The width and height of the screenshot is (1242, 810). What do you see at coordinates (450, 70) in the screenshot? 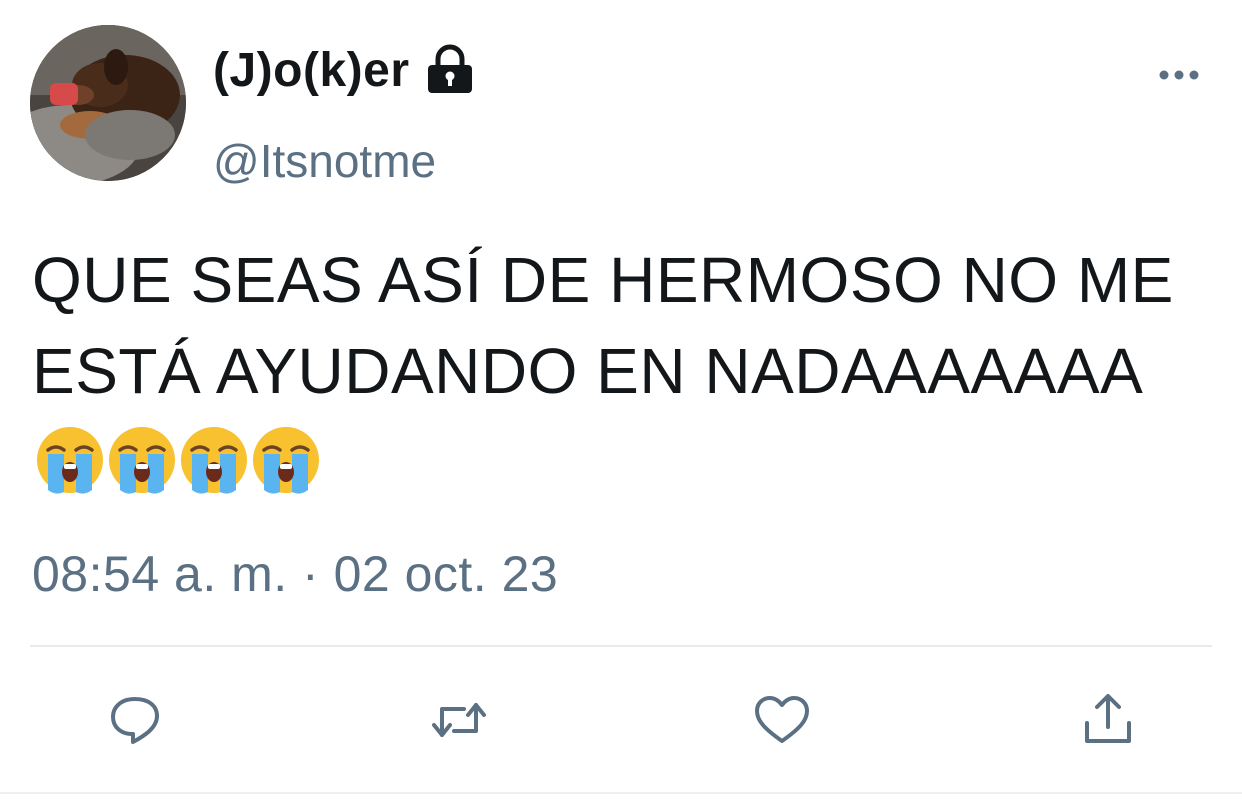
I see `lock-icon` at bounding box center [450, 70].